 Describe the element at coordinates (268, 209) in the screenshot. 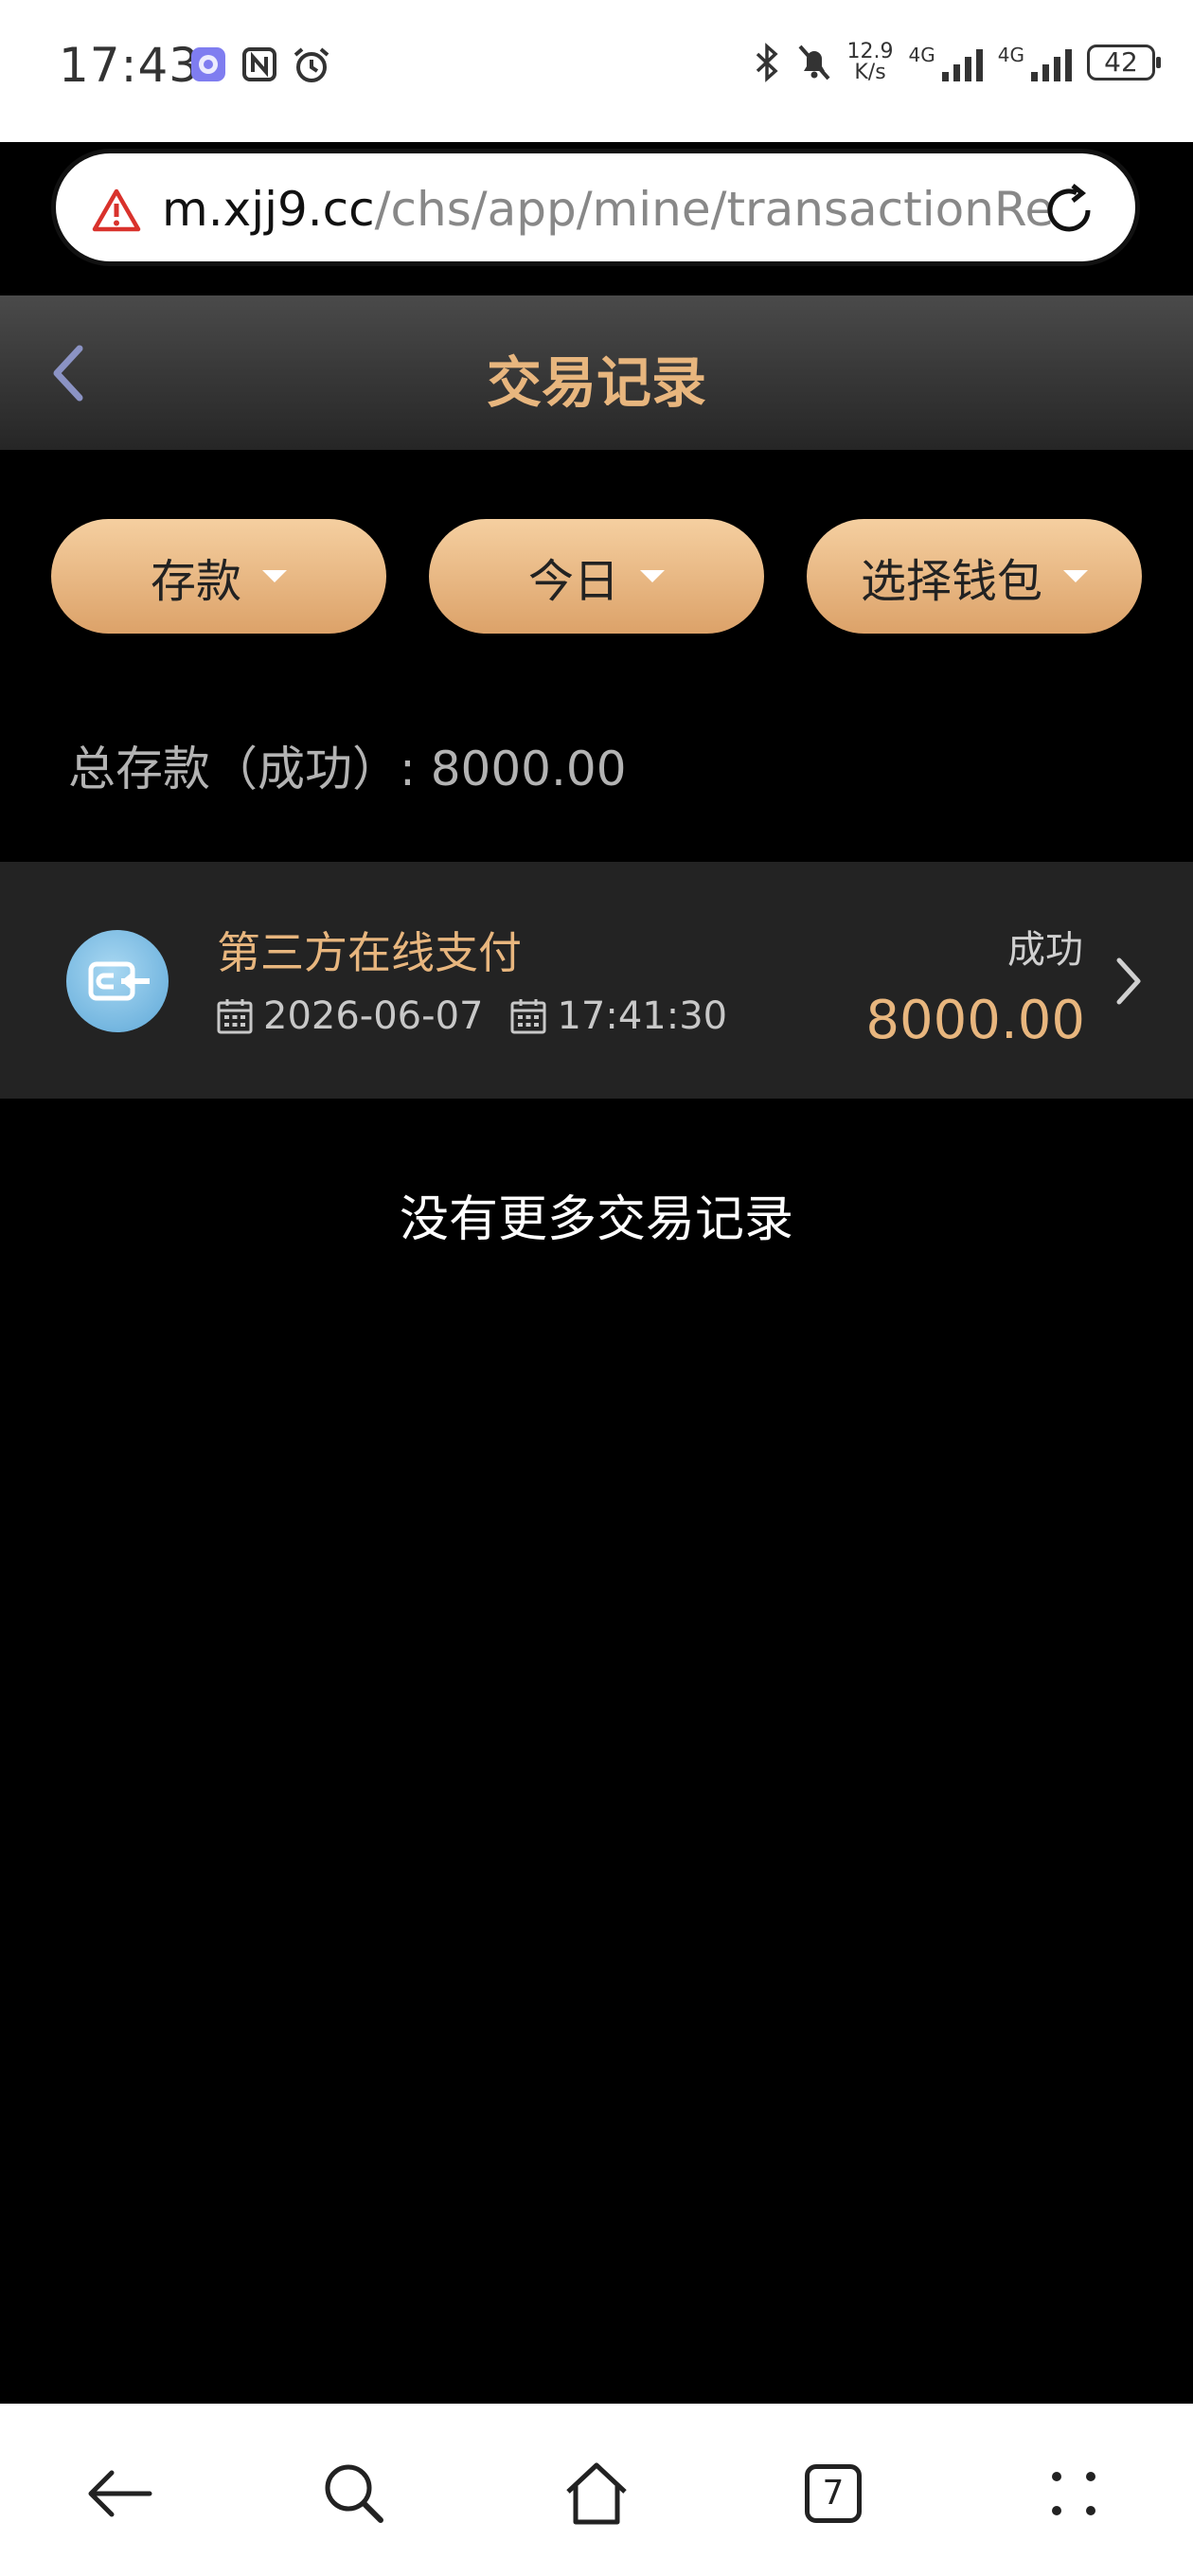

I see `url-host: m.xjj9.cc` at that location.